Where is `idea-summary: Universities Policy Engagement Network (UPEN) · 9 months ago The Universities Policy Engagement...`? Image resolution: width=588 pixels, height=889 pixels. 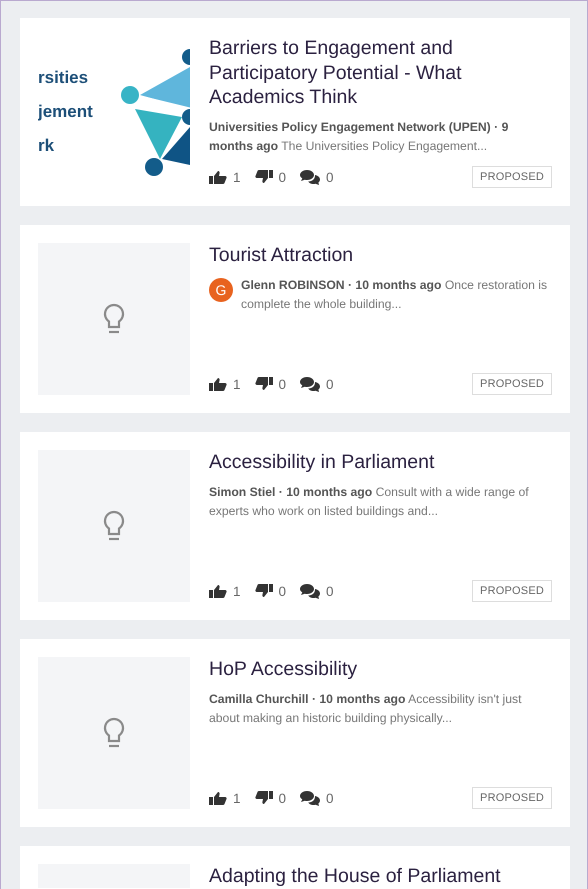 idea-summary: Universities Policy Engagement Network (UPEN) · 9 months ago The Universities Policy Engagement... is located at coordinates (359, 136).